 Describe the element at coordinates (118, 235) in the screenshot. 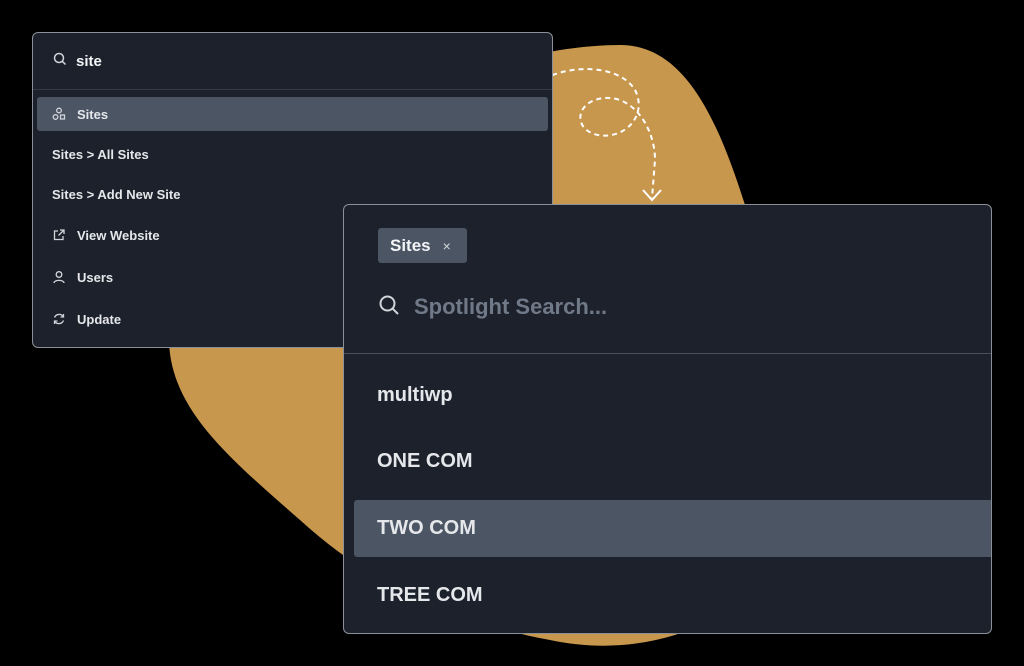

I see `result-label: View Website` at that location.